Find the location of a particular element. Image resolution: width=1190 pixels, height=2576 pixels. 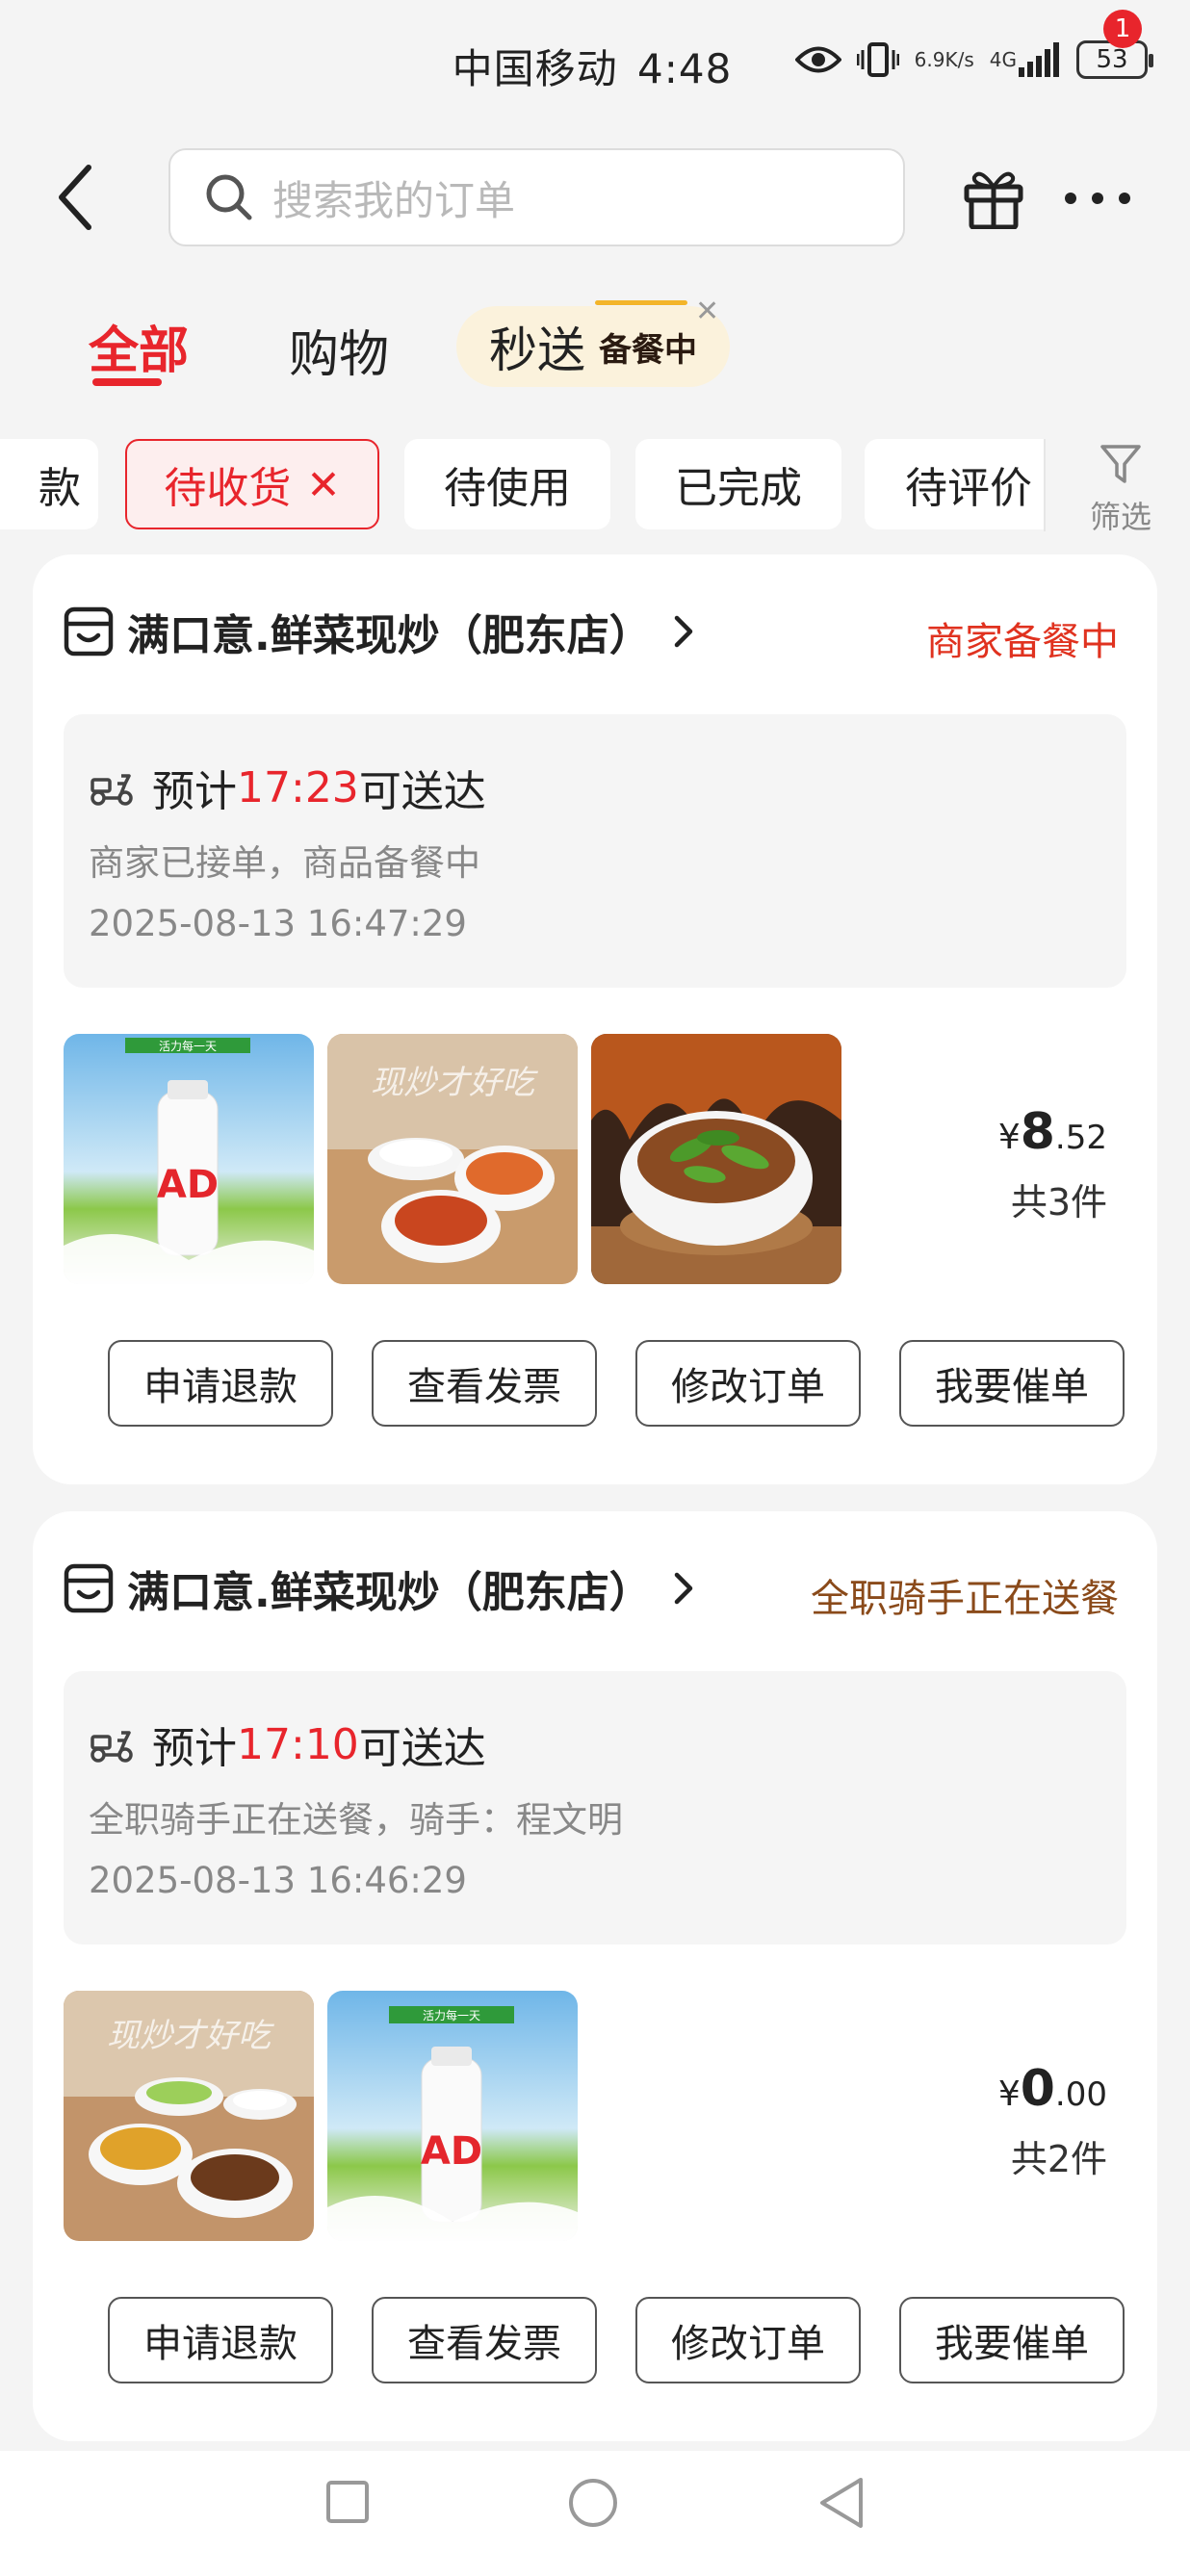

status-filter-bar: 款 待收货 ✕ 待使用 已完成 待评价 筛选 is located at coordinates (595, 487).